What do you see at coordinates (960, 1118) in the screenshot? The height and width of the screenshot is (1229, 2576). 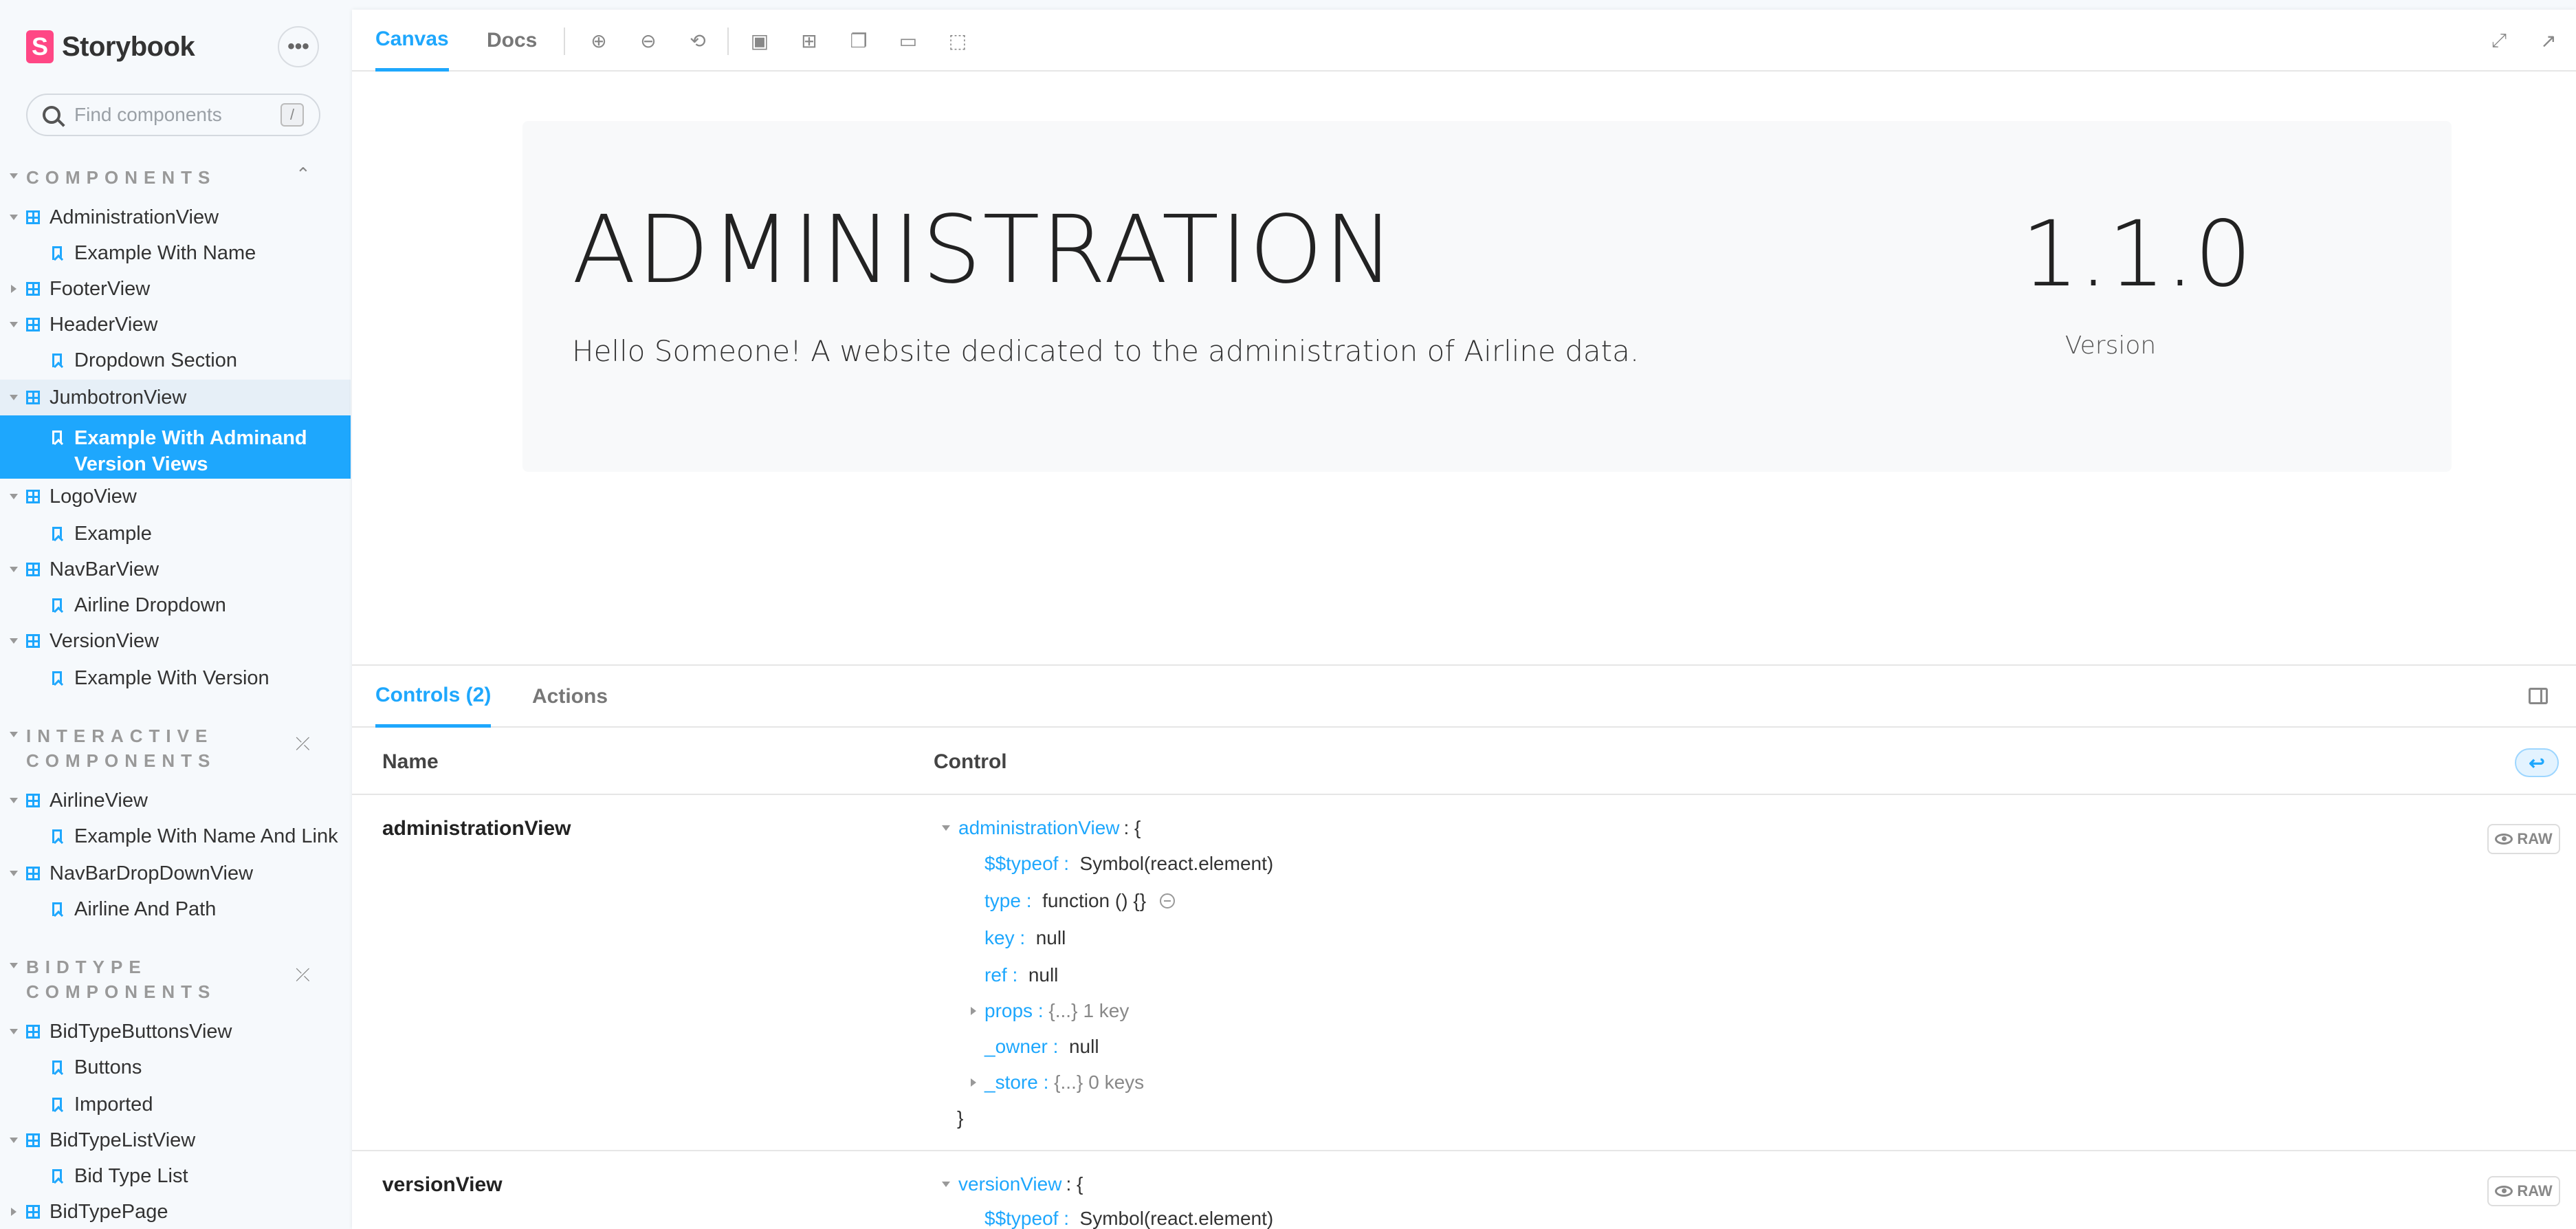 I see `object-close: }` at bounding box center [960, 1118].